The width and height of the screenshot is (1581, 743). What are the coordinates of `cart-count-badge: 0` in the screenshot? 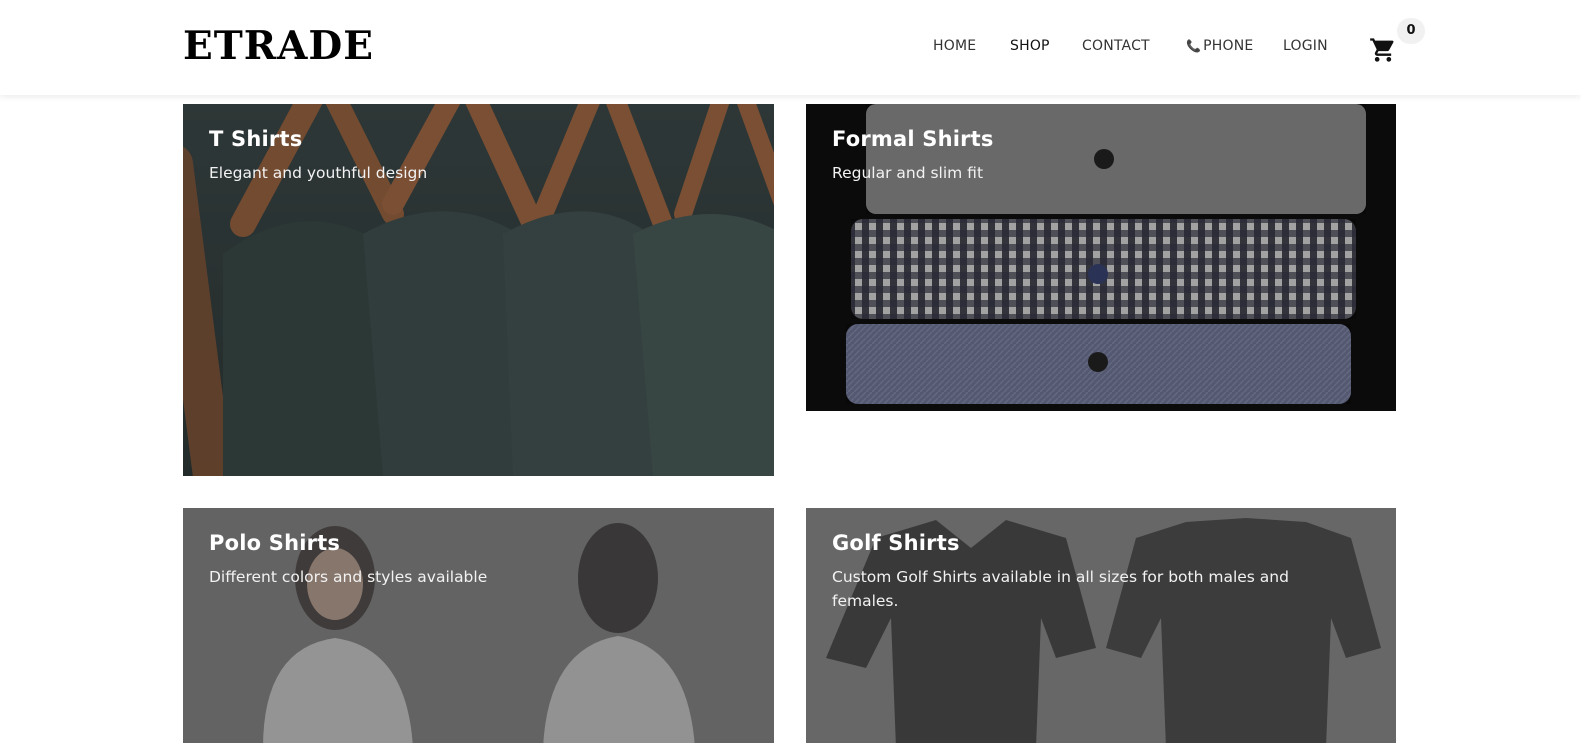 It's located at (1411, 31).